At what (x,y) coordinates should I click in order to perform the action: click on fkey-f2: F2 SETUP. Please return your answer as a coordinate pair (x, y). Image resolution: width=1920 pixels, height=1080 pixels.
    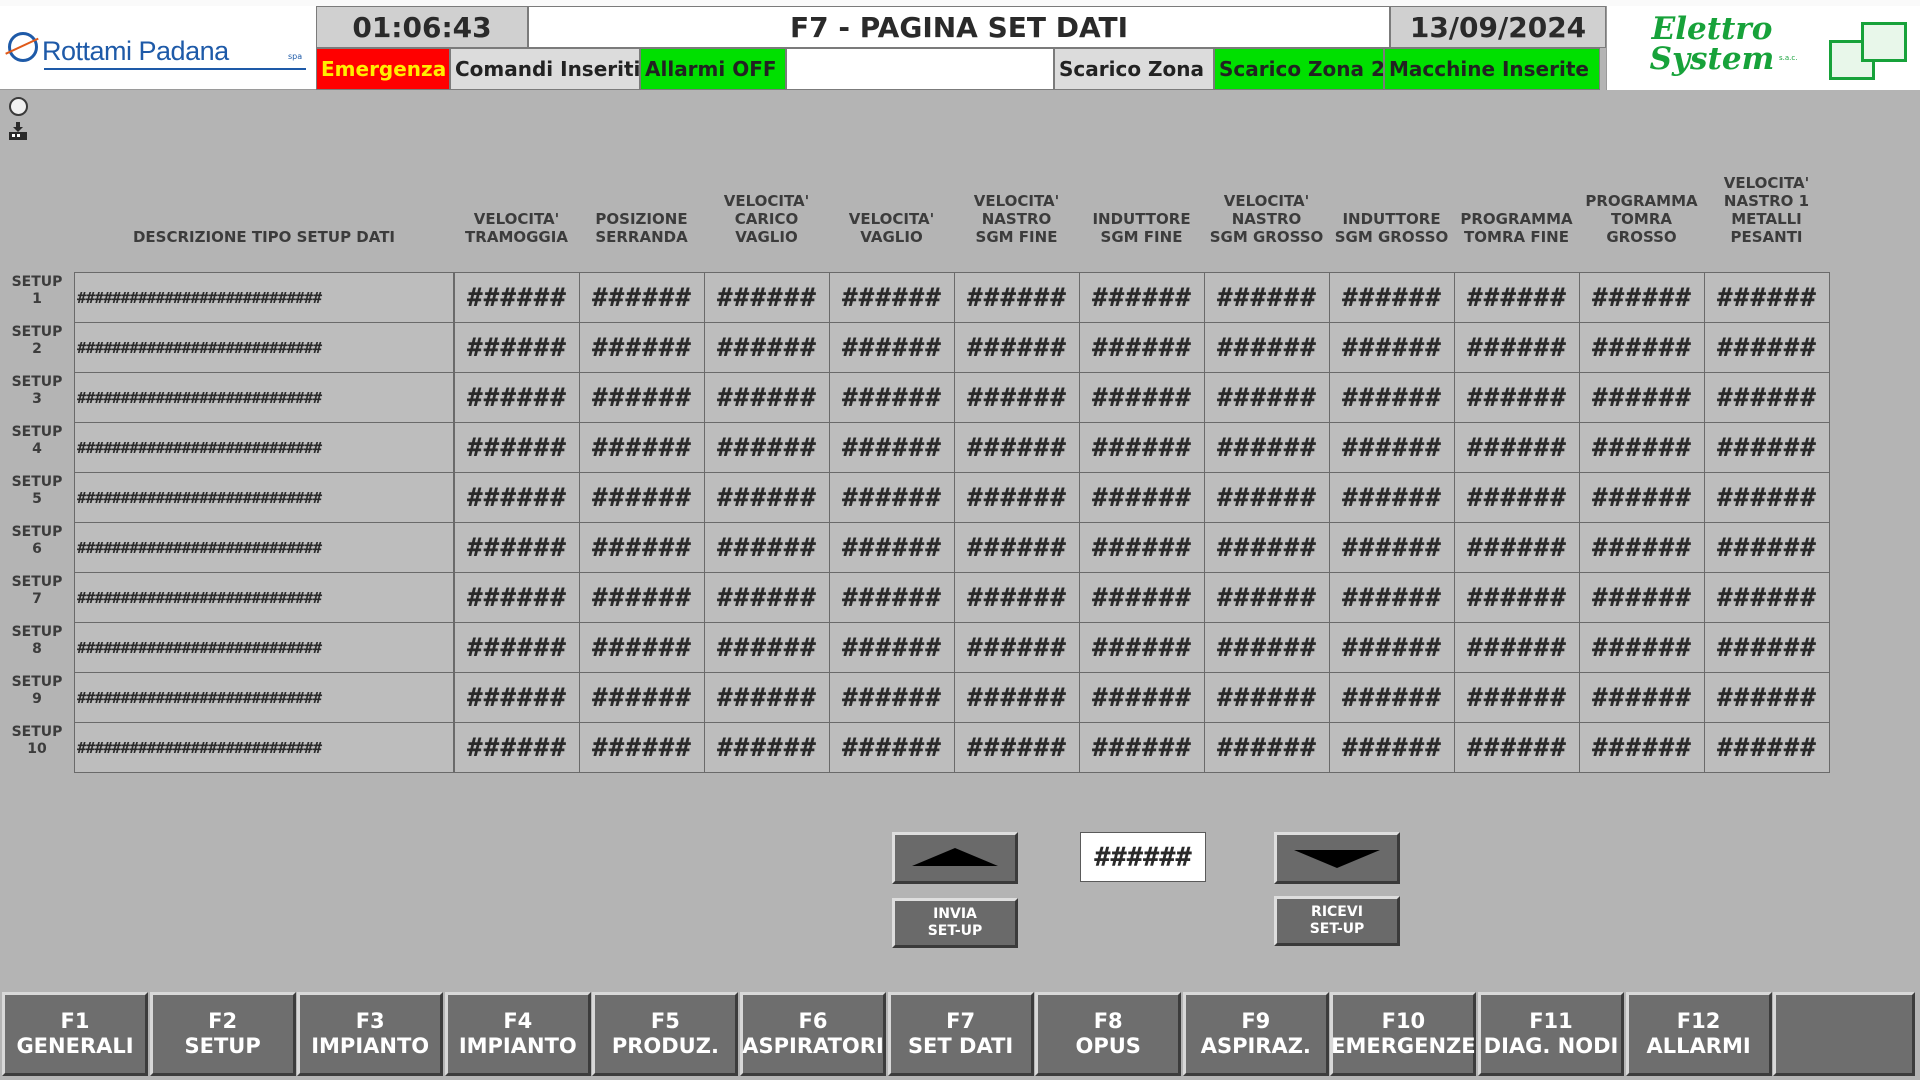
    Looking at the image, I should click on (222, 1034).